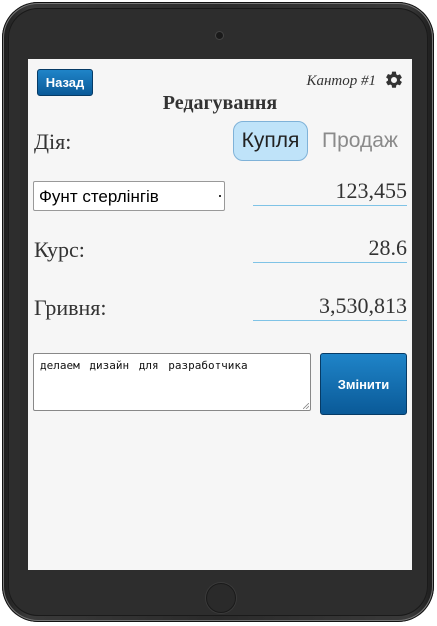  What do you see at coordinates (394, 80) in the screenshot?
I see `gear-icon` at bounding box center [394, 80].